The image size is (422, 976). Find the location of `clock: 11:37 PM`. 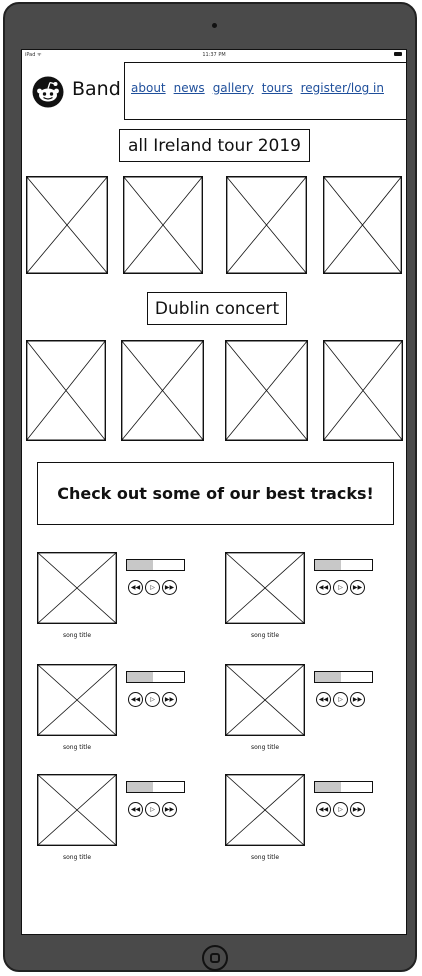

clock: 11:37 PM is located at coordinates (214, 55).